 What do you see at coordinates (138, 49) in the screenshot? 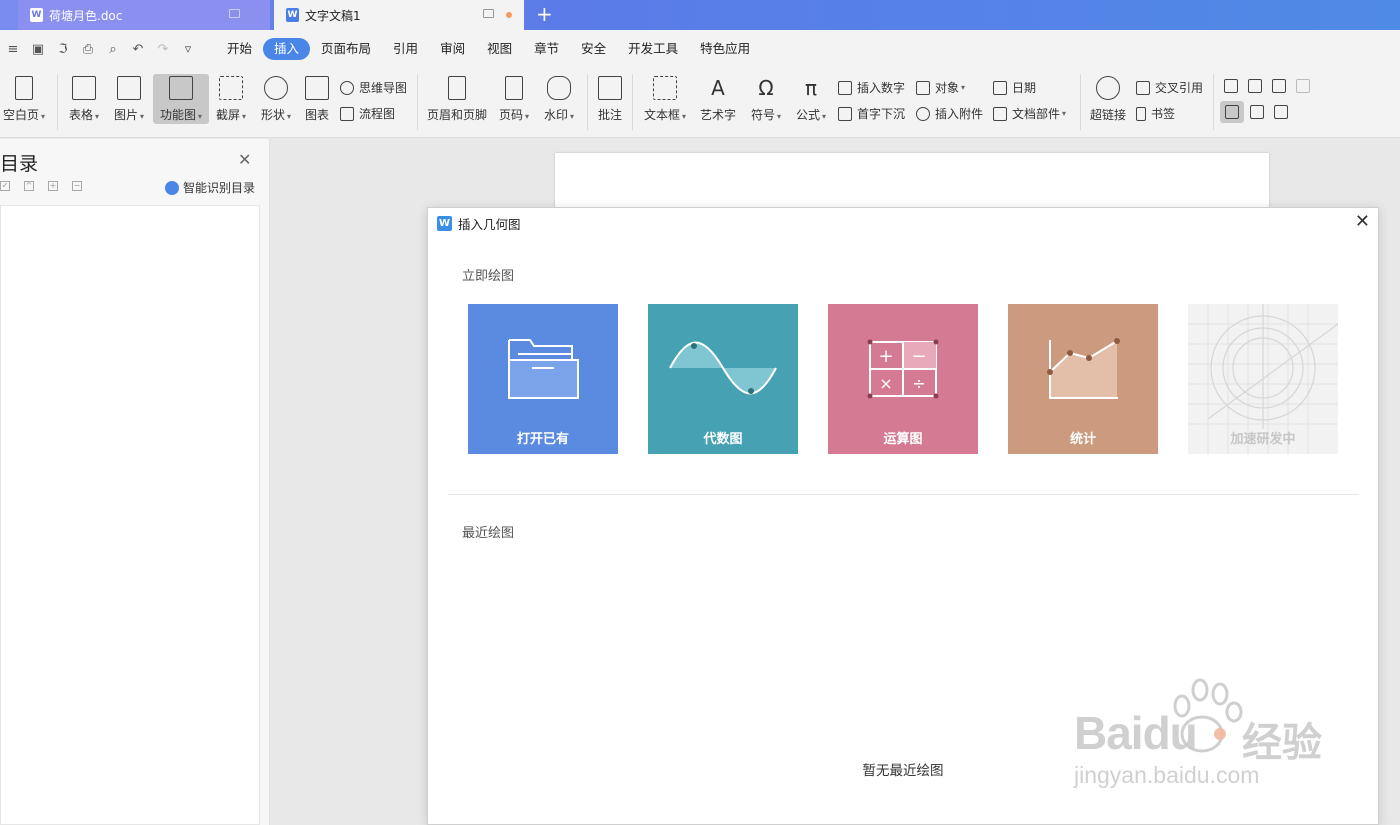
I see `undo-icon: ↶` at bounding box center [138, 49].